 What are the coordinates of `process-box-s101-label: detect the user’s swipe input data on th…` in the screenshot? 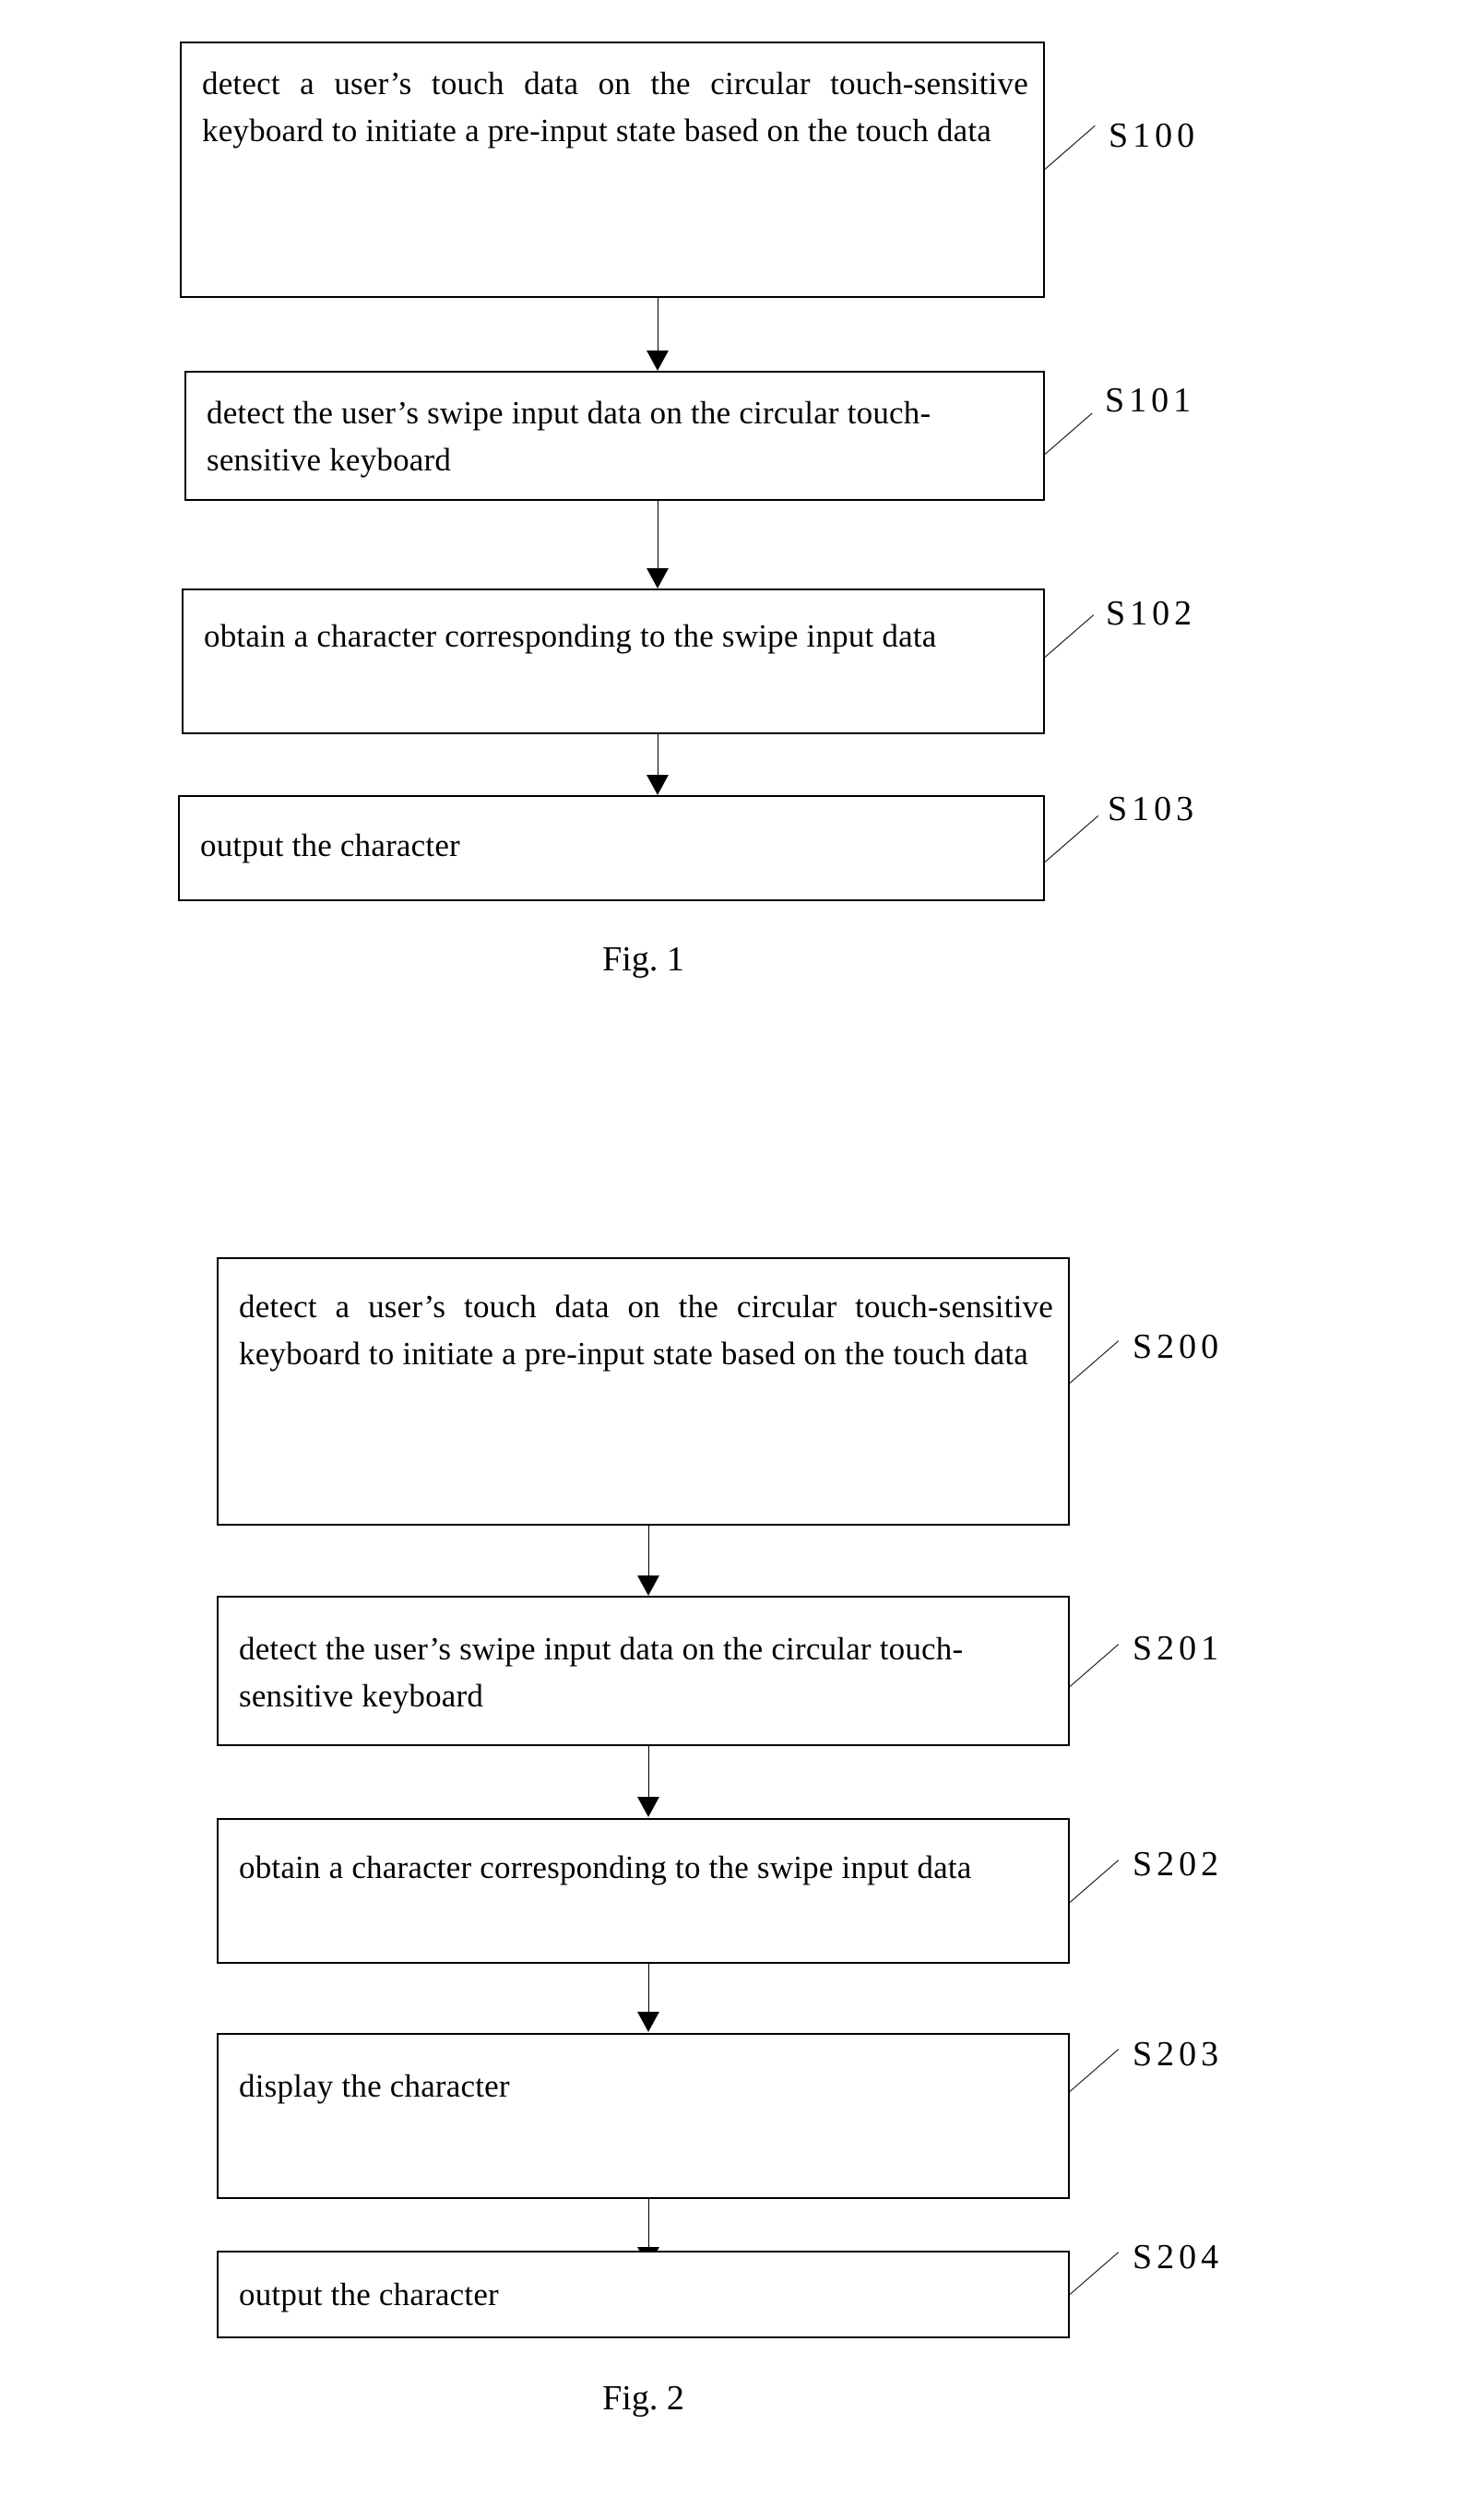 It's located at (569, 436).